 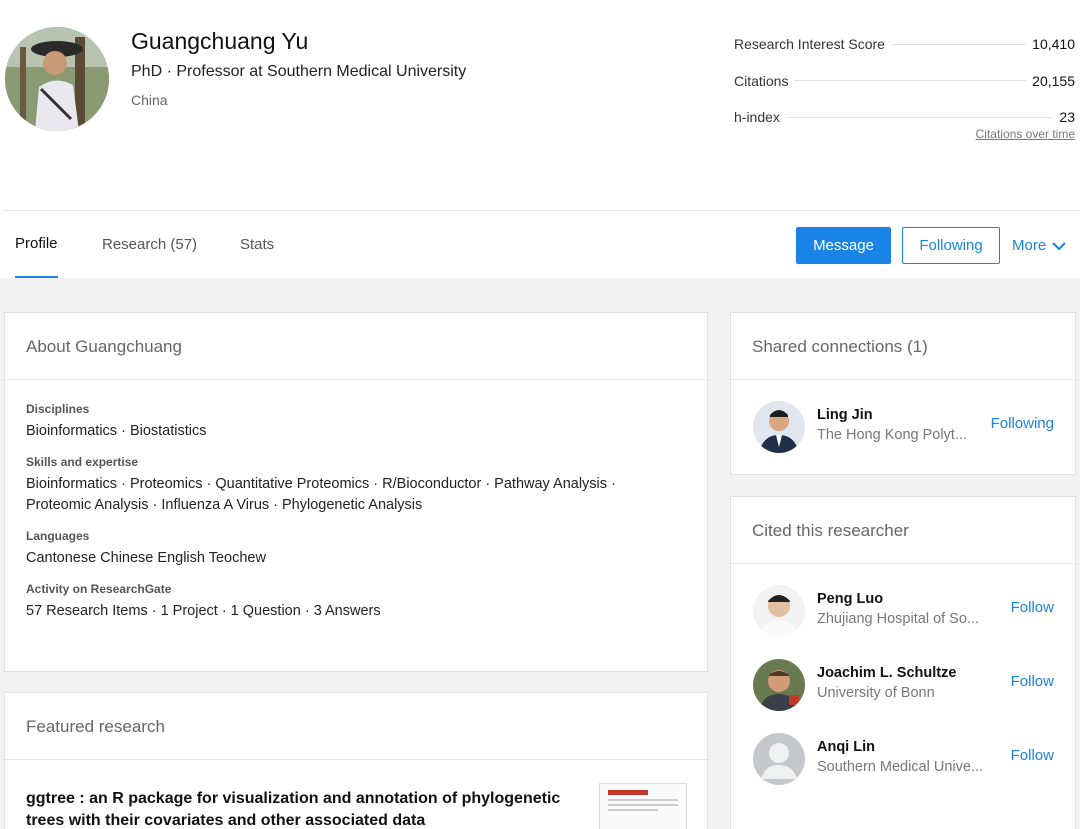 What do you see at coordinates (1025, 134) in the screenshot?
I see `citations-over-time-link: Citations over time` at bounding box center [1025, 134].